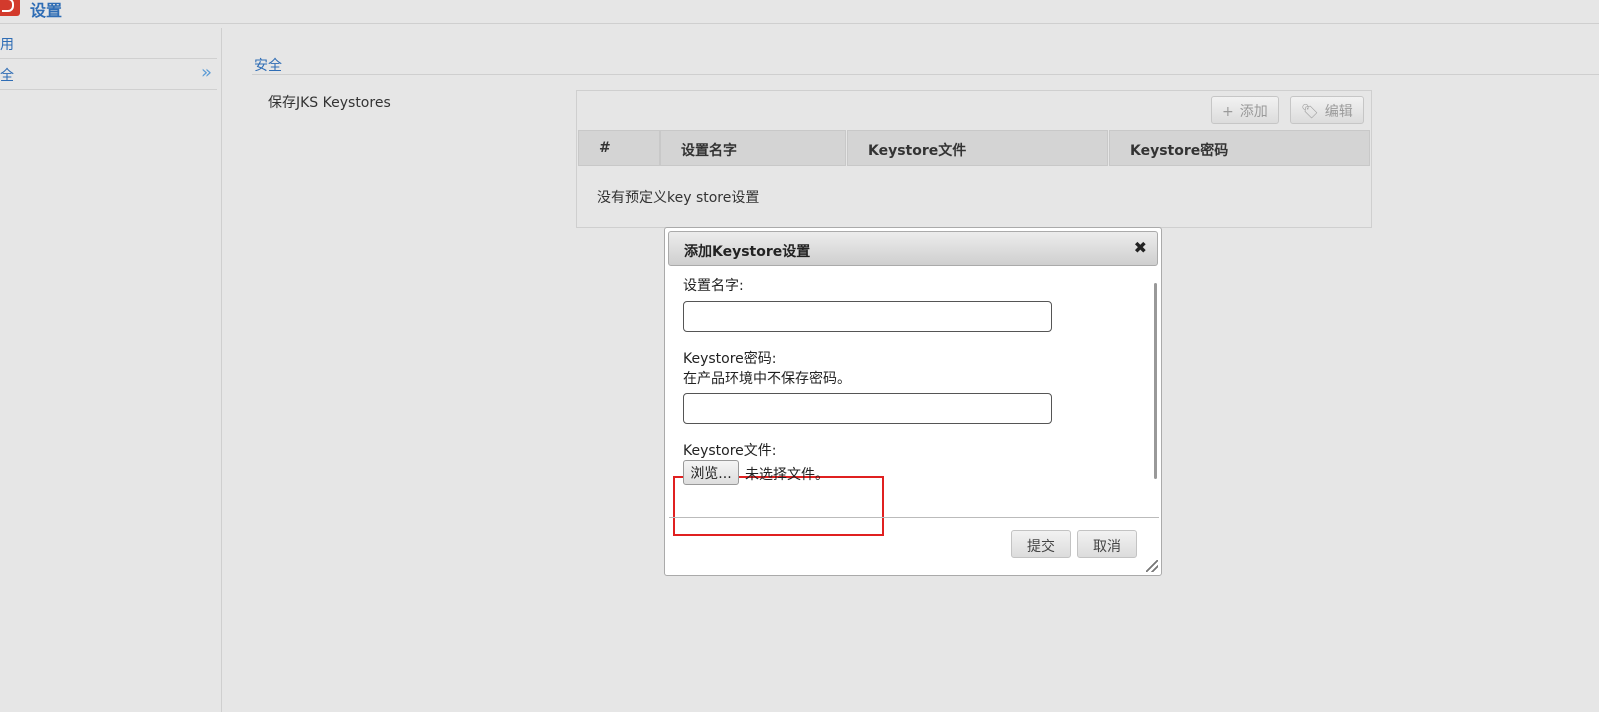 The width and height of the screenshot is (1599, 712). Describe the element at coordinates (1310, 112) in the screenshot. I see `tag-icon: 🏷` at that location.